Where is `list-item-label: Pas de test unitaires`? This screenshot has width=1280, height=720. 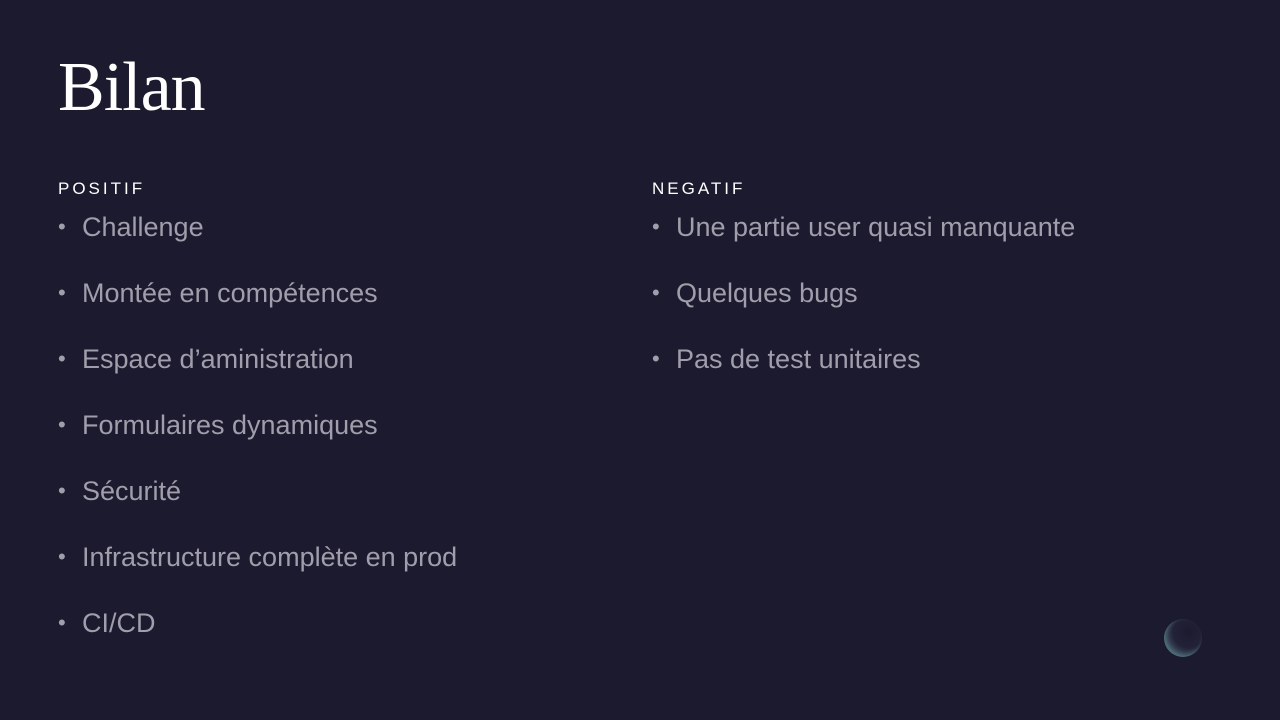 list-item-label: Pas de test unitaires is located at coordinates (798, 359).